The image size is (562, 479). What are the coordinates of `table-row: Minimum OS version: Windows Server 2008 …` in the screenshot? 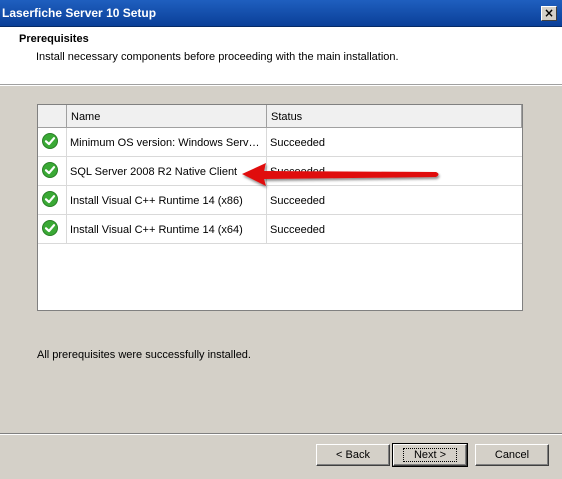 It's located at (280, 142).